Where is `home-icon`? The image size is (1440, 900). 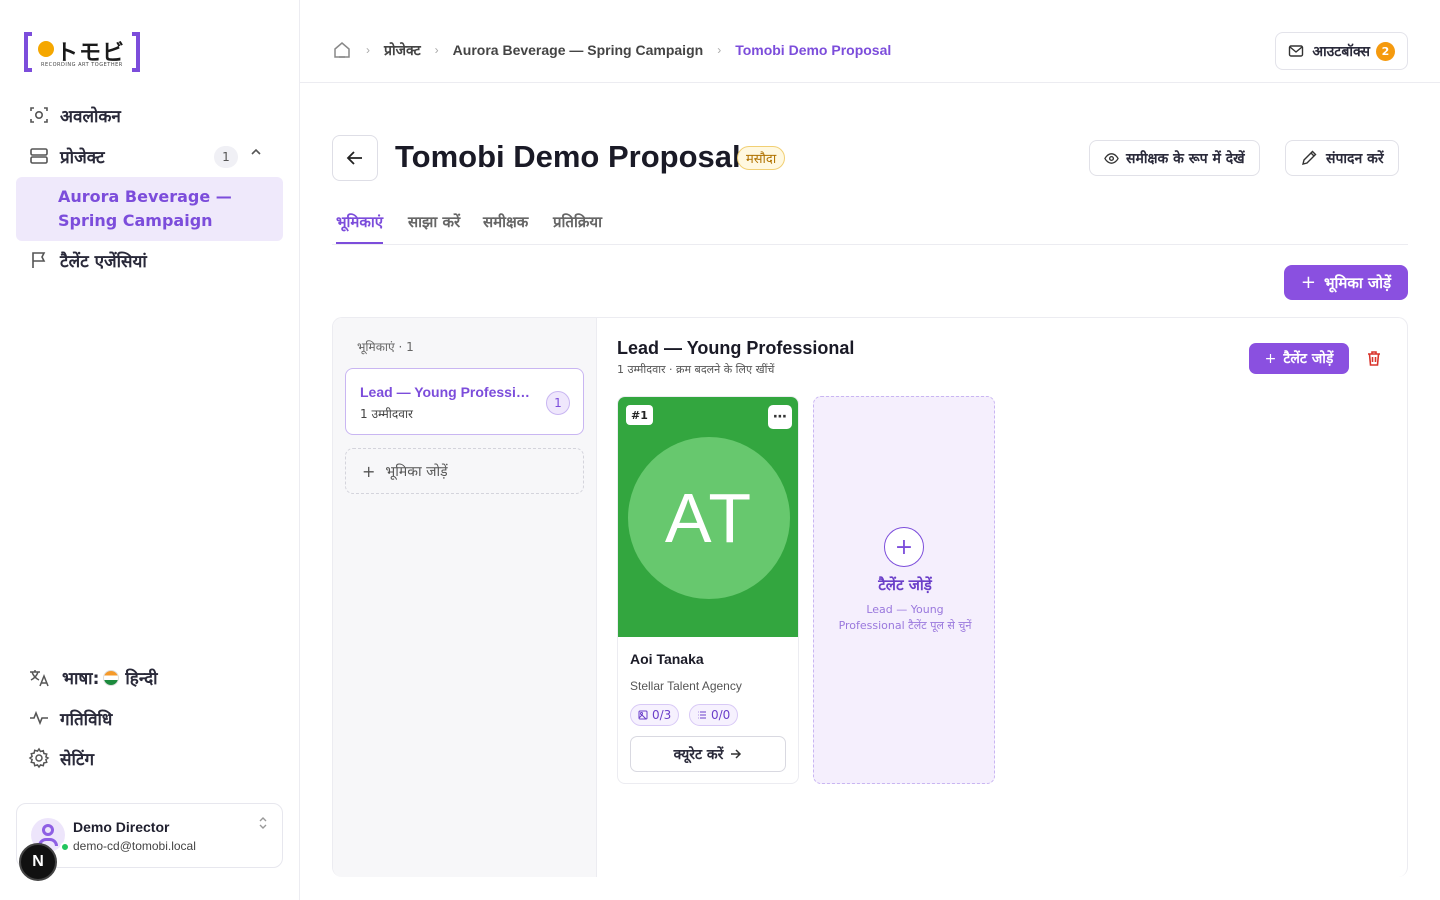
home-icon is located at coordinates (342, 50).